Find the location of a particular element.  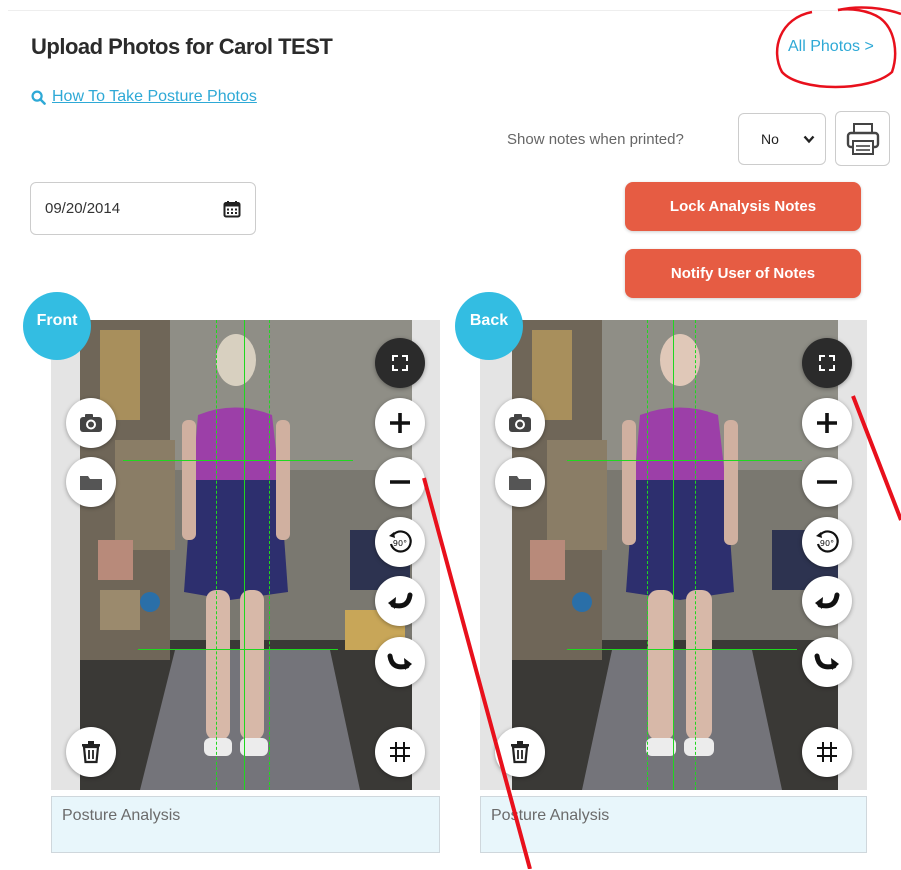

notes-print-selected: No is located at coordinates (770, 139).